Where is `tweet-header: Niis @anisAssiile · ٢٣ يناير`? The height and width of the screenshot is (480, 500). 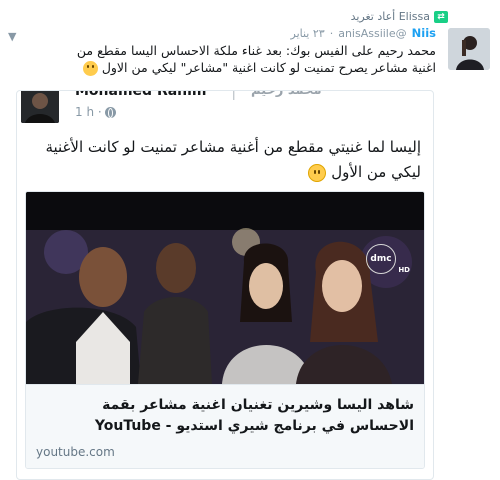 tweet-header: Niis @anisAssiile · ٢٣ يناير is located at coordinates (364, 33).